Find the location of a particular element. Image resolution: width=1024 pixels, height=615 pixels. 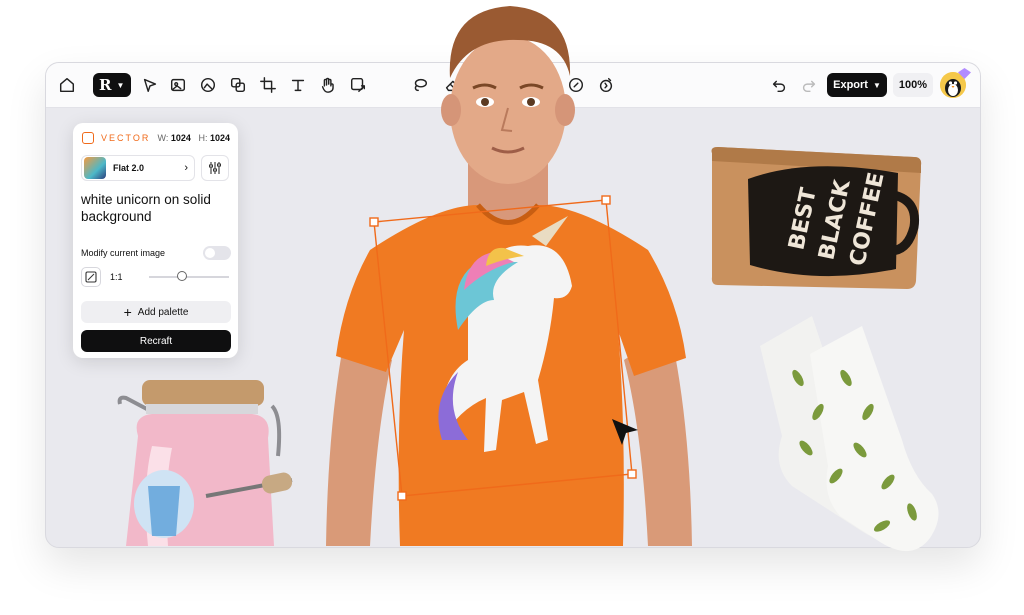

add-palette-label: Add palette is located at coordinates (163, 312).